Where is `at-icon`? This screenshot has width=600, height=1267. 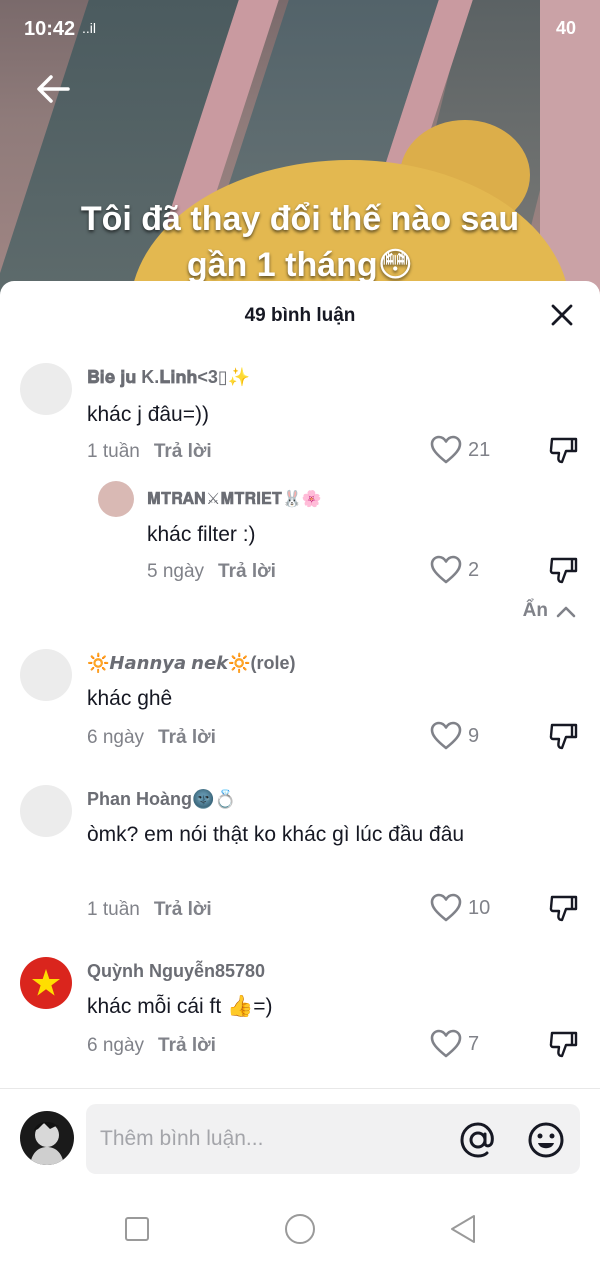
at-icon is located at coordinates (477, 1140).